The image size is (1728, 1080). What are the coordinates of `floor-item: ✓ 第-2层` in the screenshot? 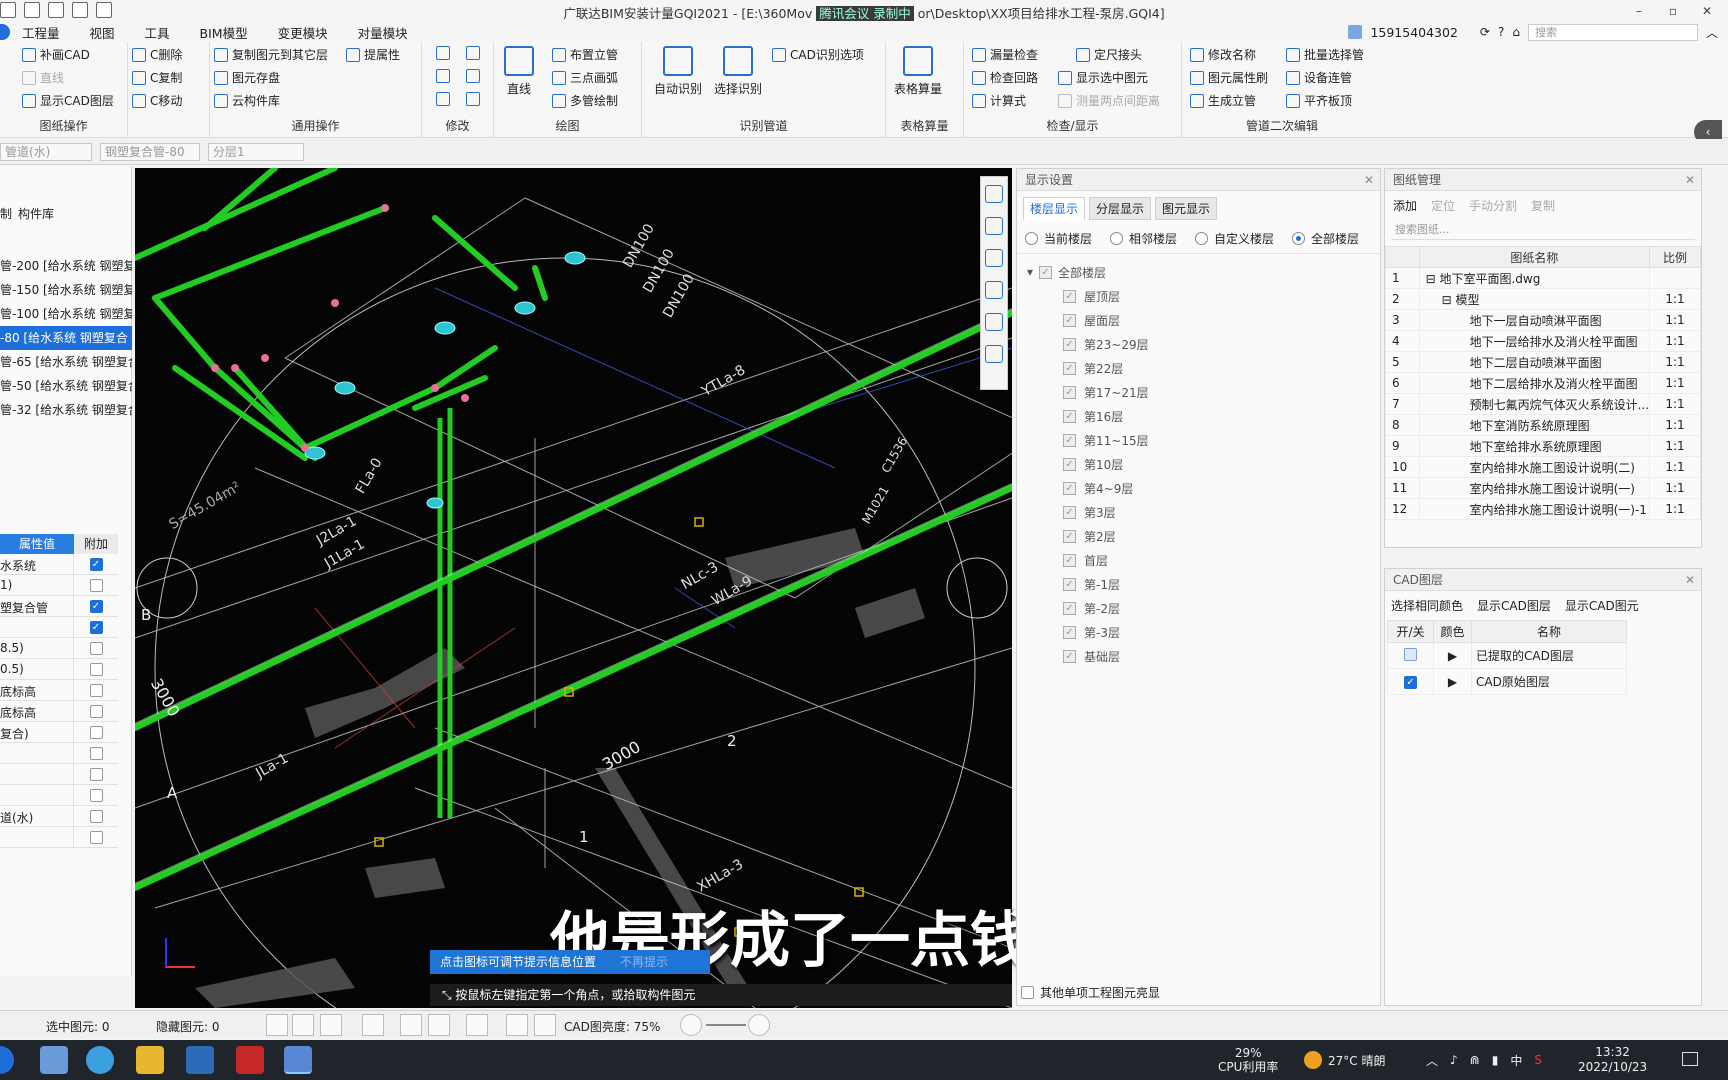 It's located at (1198, 608).